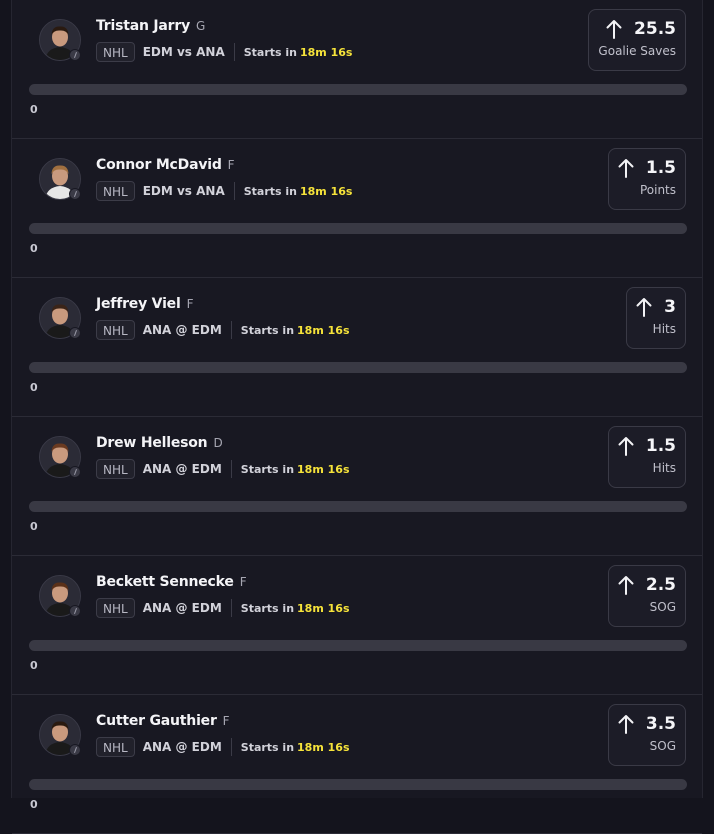 Image resolution: width=714 pixels, height=834 pixels. Describe the element at coordinates (646, 179) in the screenshot. I see `prop-line-button: 1.5 Points` at that location.